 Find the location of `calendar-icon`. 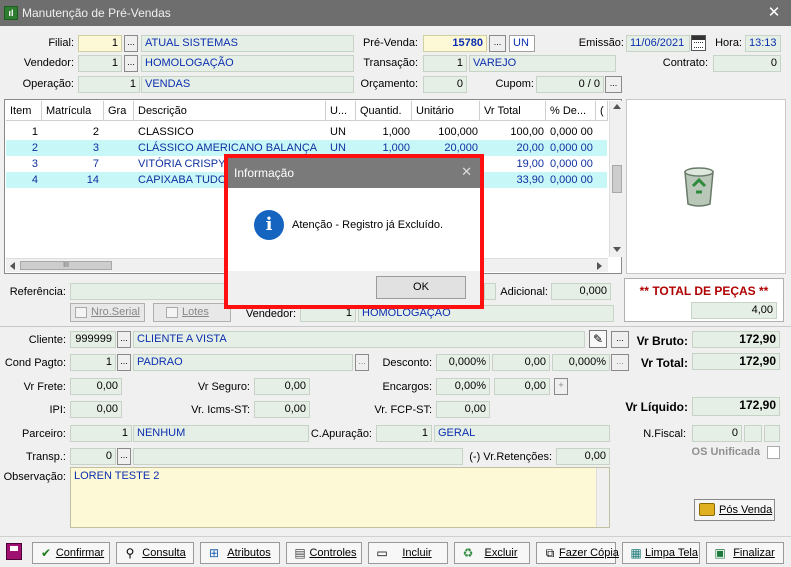

calendar-icon is located at coordinates (698, 43).